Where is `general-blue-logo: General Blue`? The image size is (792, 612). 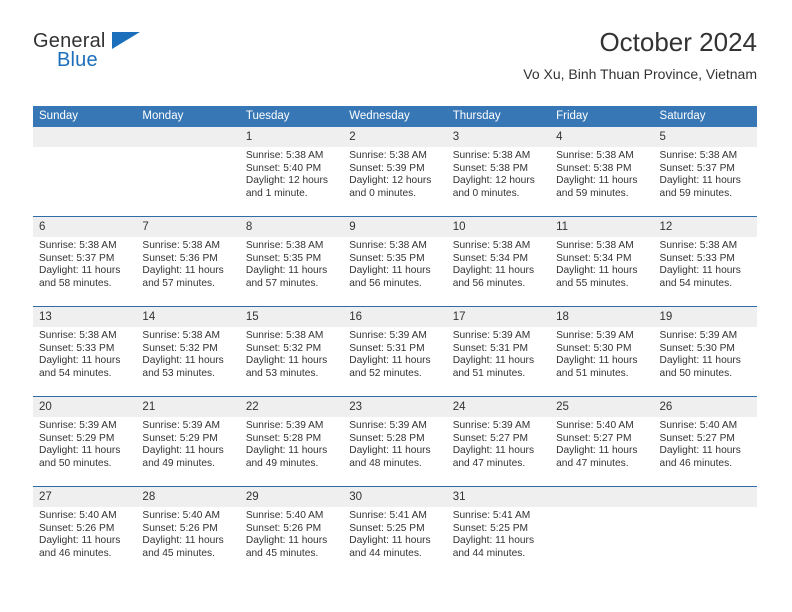 general-blue-logo: General Blue is located at coordinates (133, 58).